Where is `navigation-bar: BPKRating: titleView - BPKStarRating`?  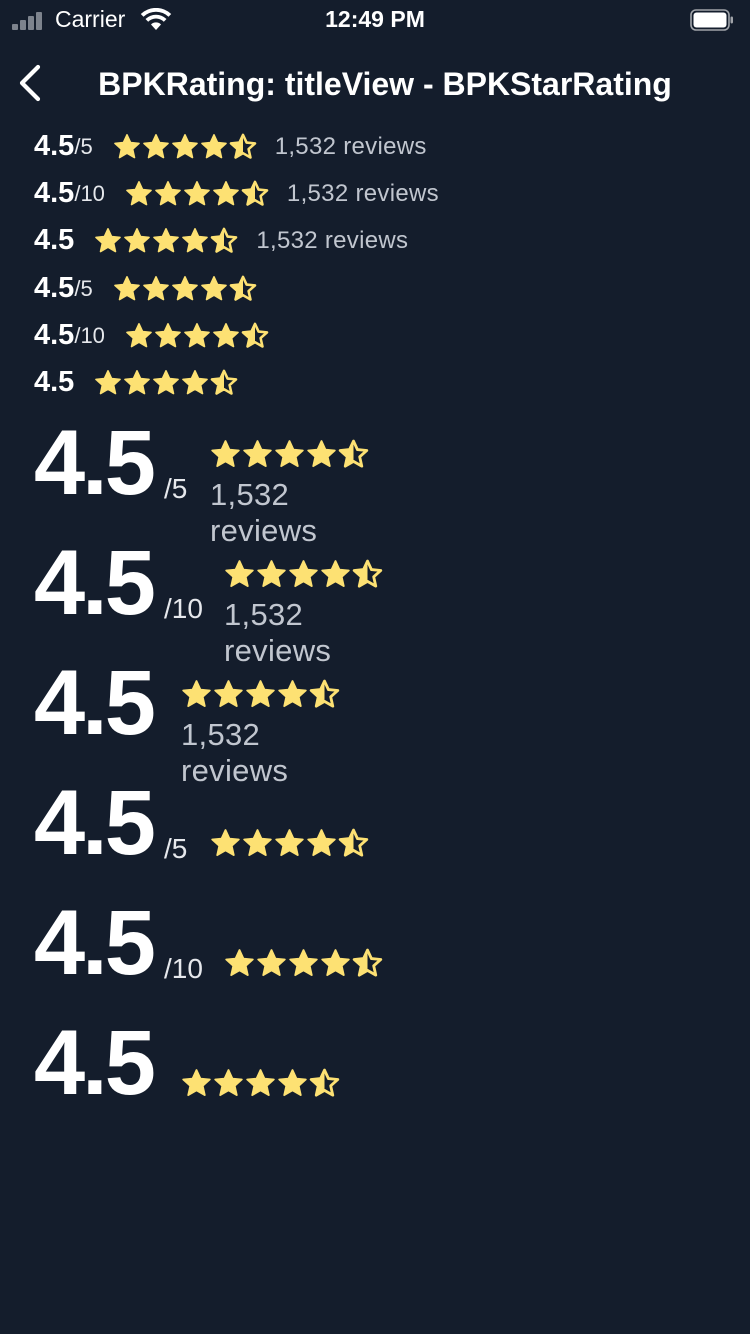
navigation-bar: BPKRating: titleView - BPKStarRating is located at coordinates (375, 84).